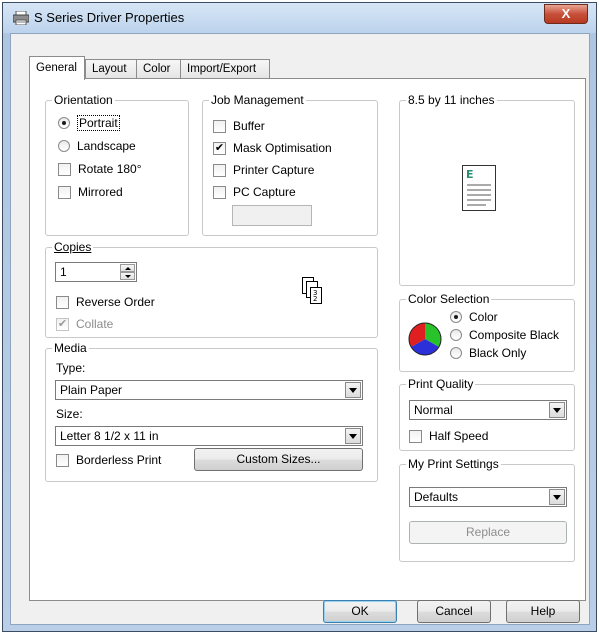 The image size is (599, 634). I want to click on rotate-checkbox: Rotate 180°, so click(100, 169).